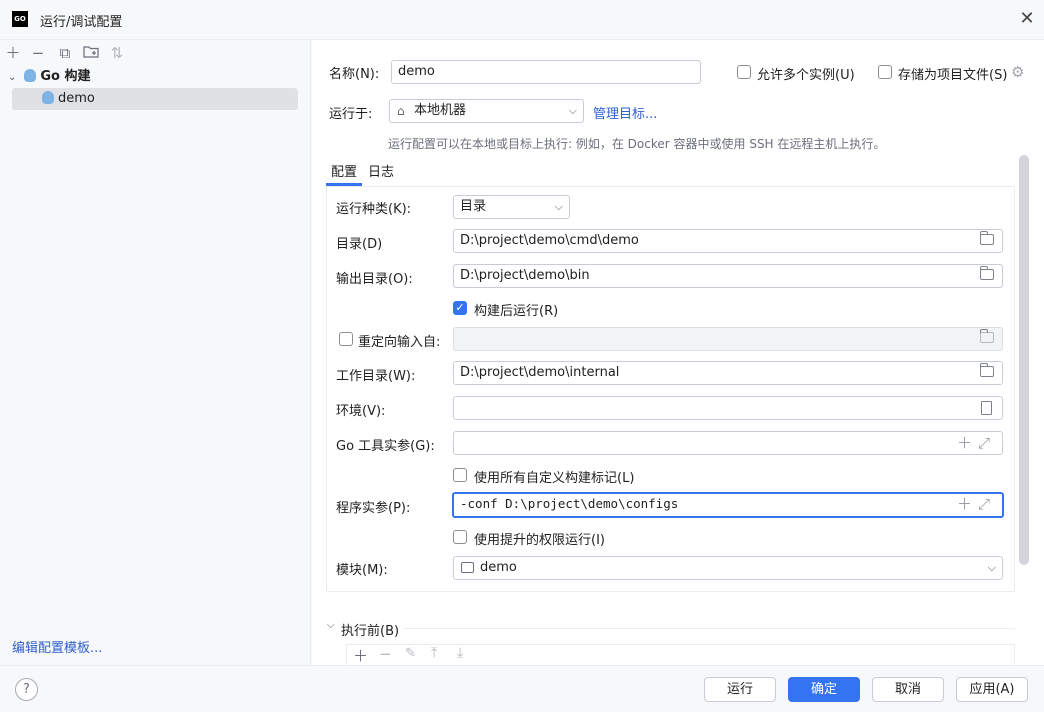 The image size is (1044, 712). Describe the element at coordinates (728, 568) in the screenshot. I see `module-select: demo ⌵` at that location.